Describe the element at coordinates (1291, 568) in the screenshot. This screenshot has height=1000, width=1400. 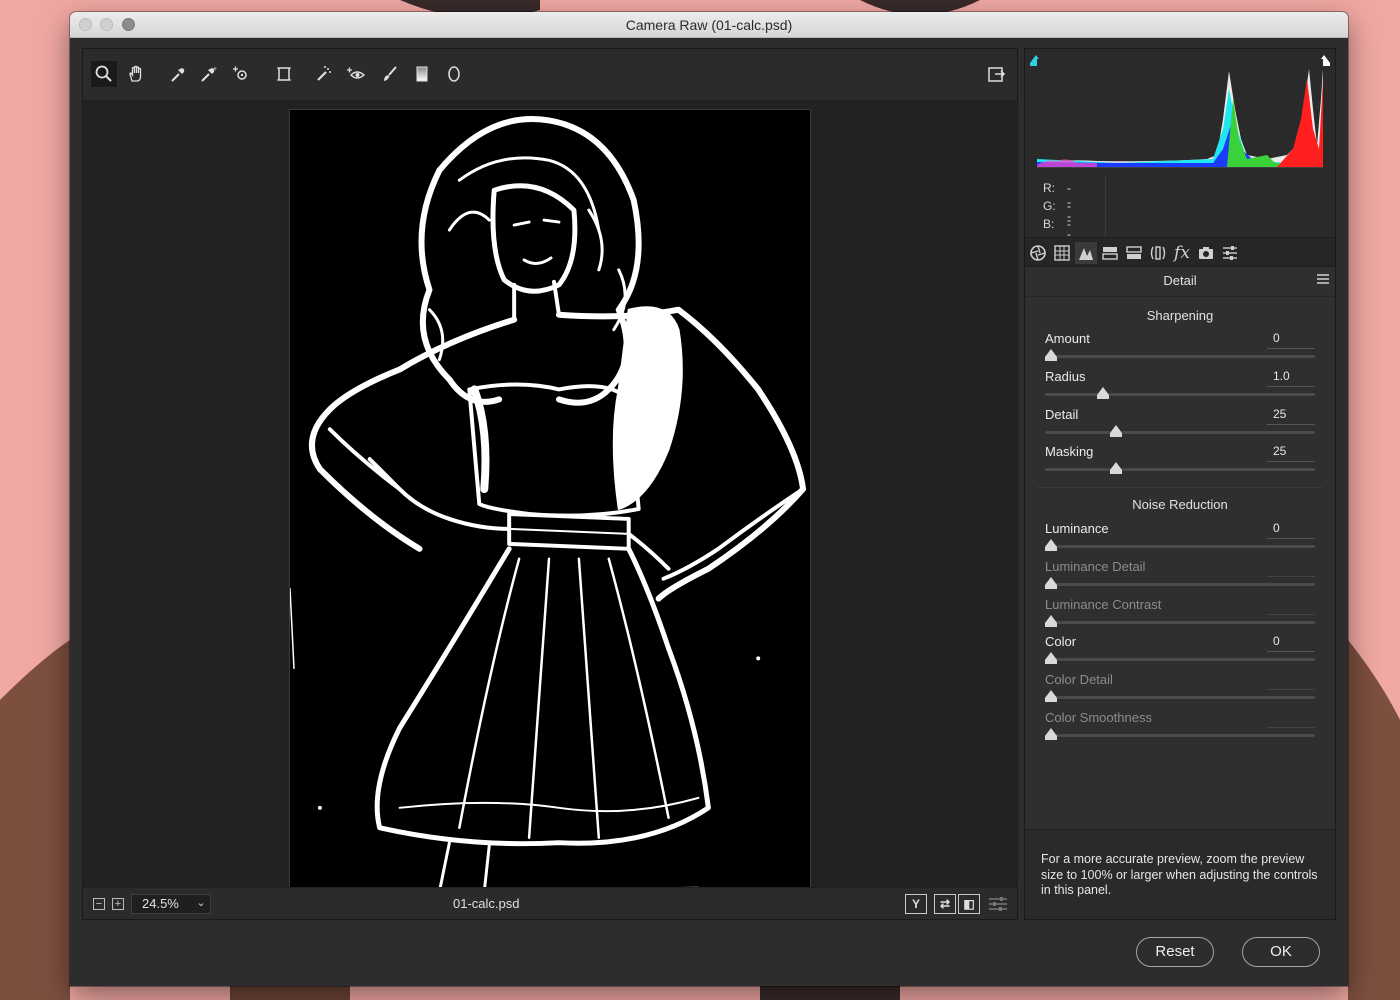
I see `luminance-detail-value-field` at that location.